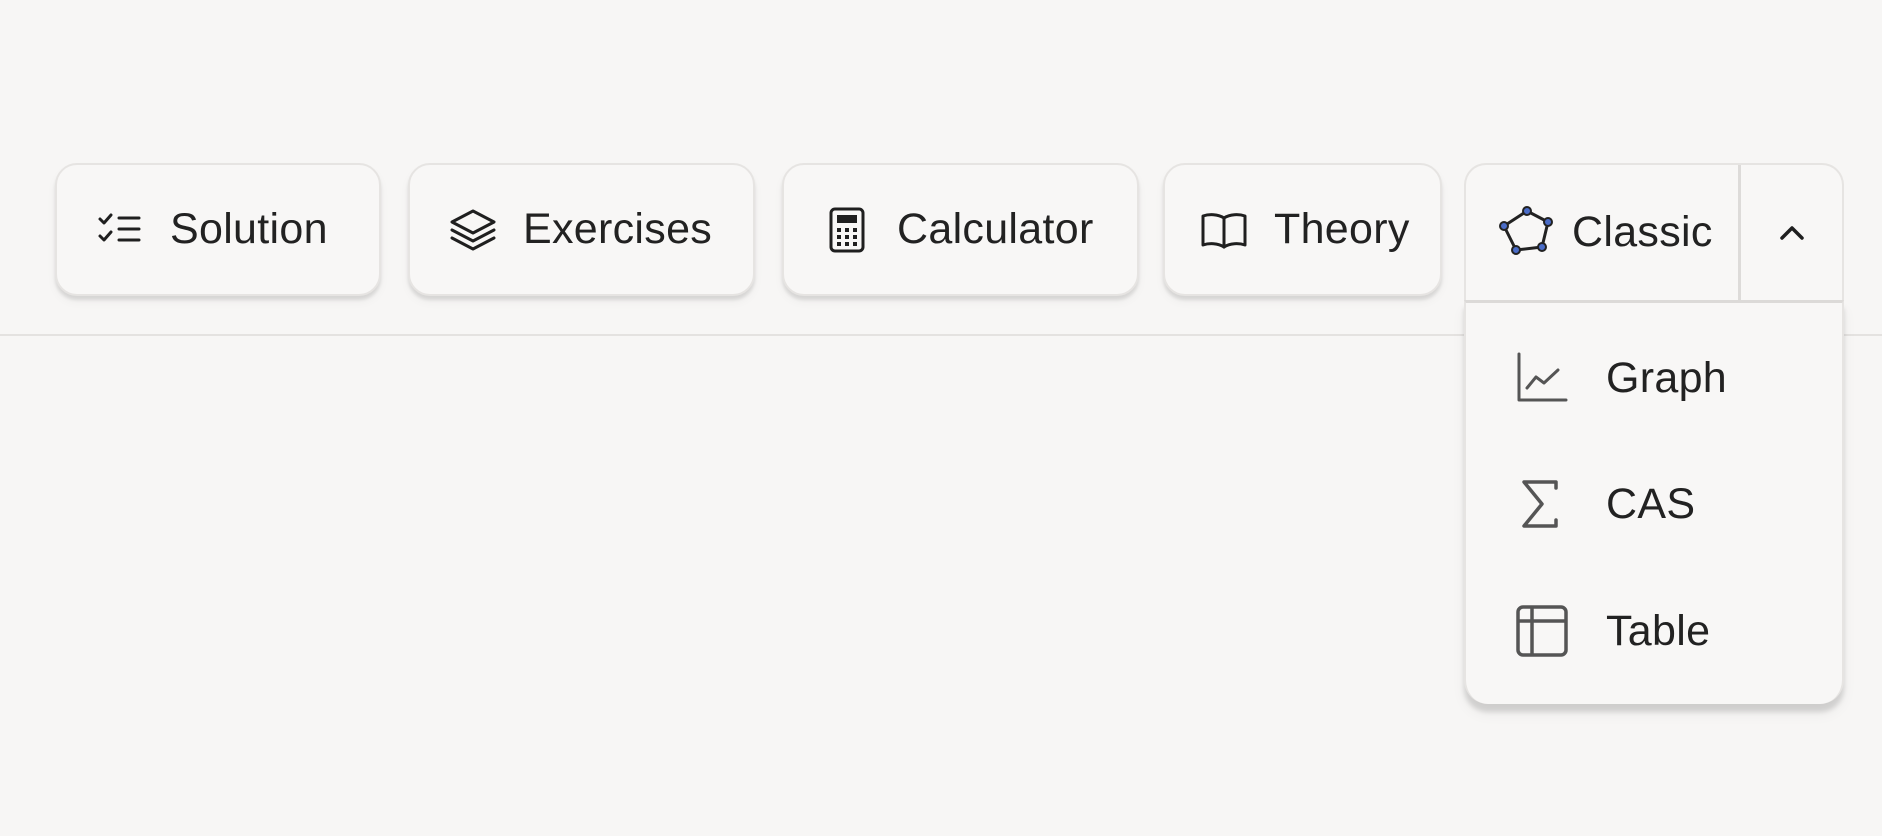 The height and width of the screenshot is (836, 1882). I want to click on exercises-button: Exercises, so click(581, 229).